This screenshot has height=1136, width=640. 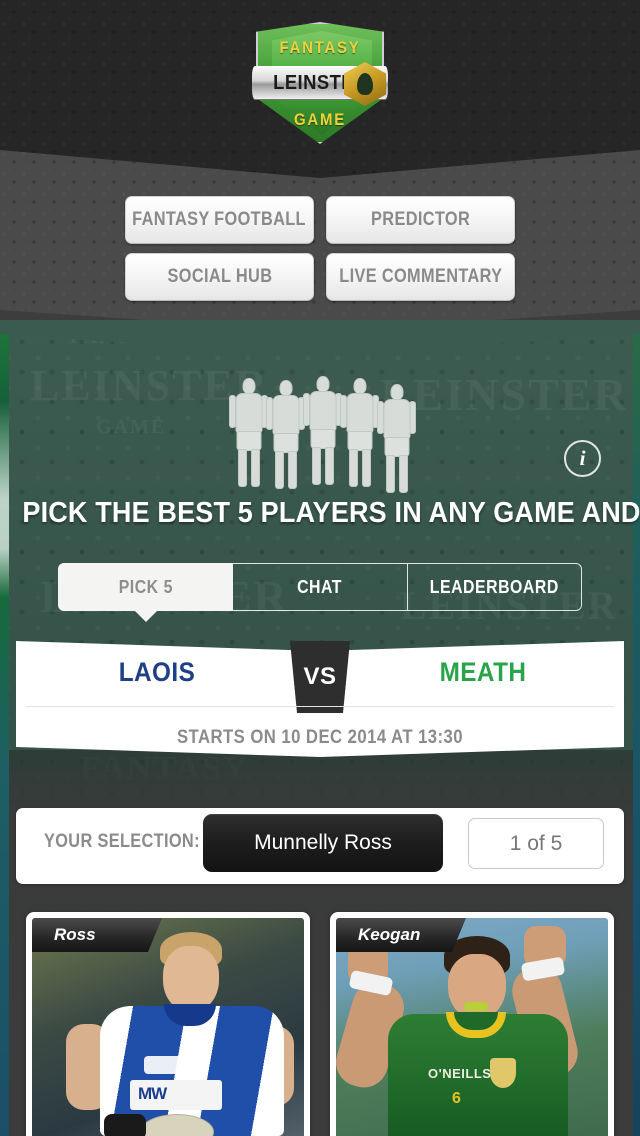 I want to click on info-icon: i, so click(x=582, y=458).